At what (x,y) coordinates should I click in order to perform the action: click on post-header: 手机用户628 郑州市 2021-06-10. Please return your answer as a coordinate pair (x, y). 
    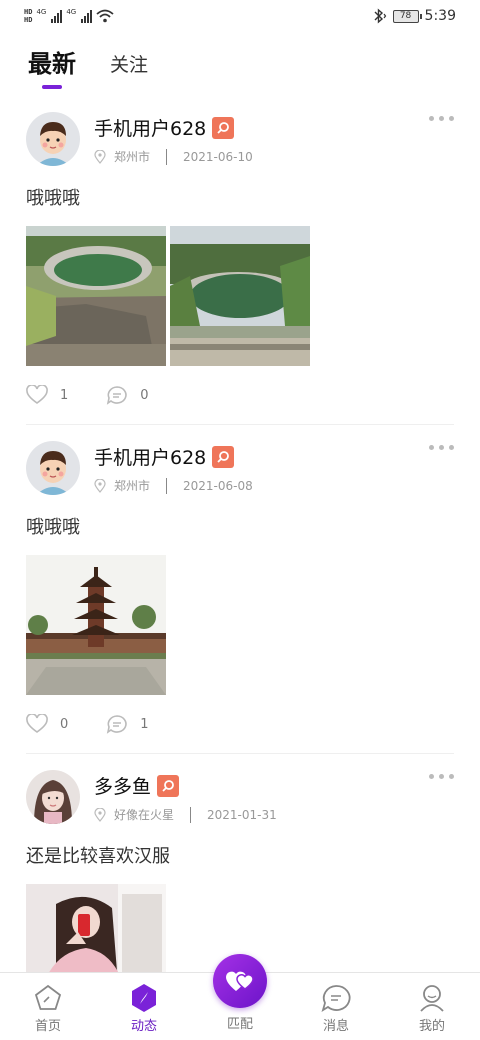
    Looking at the image, I should click on (240, 133).